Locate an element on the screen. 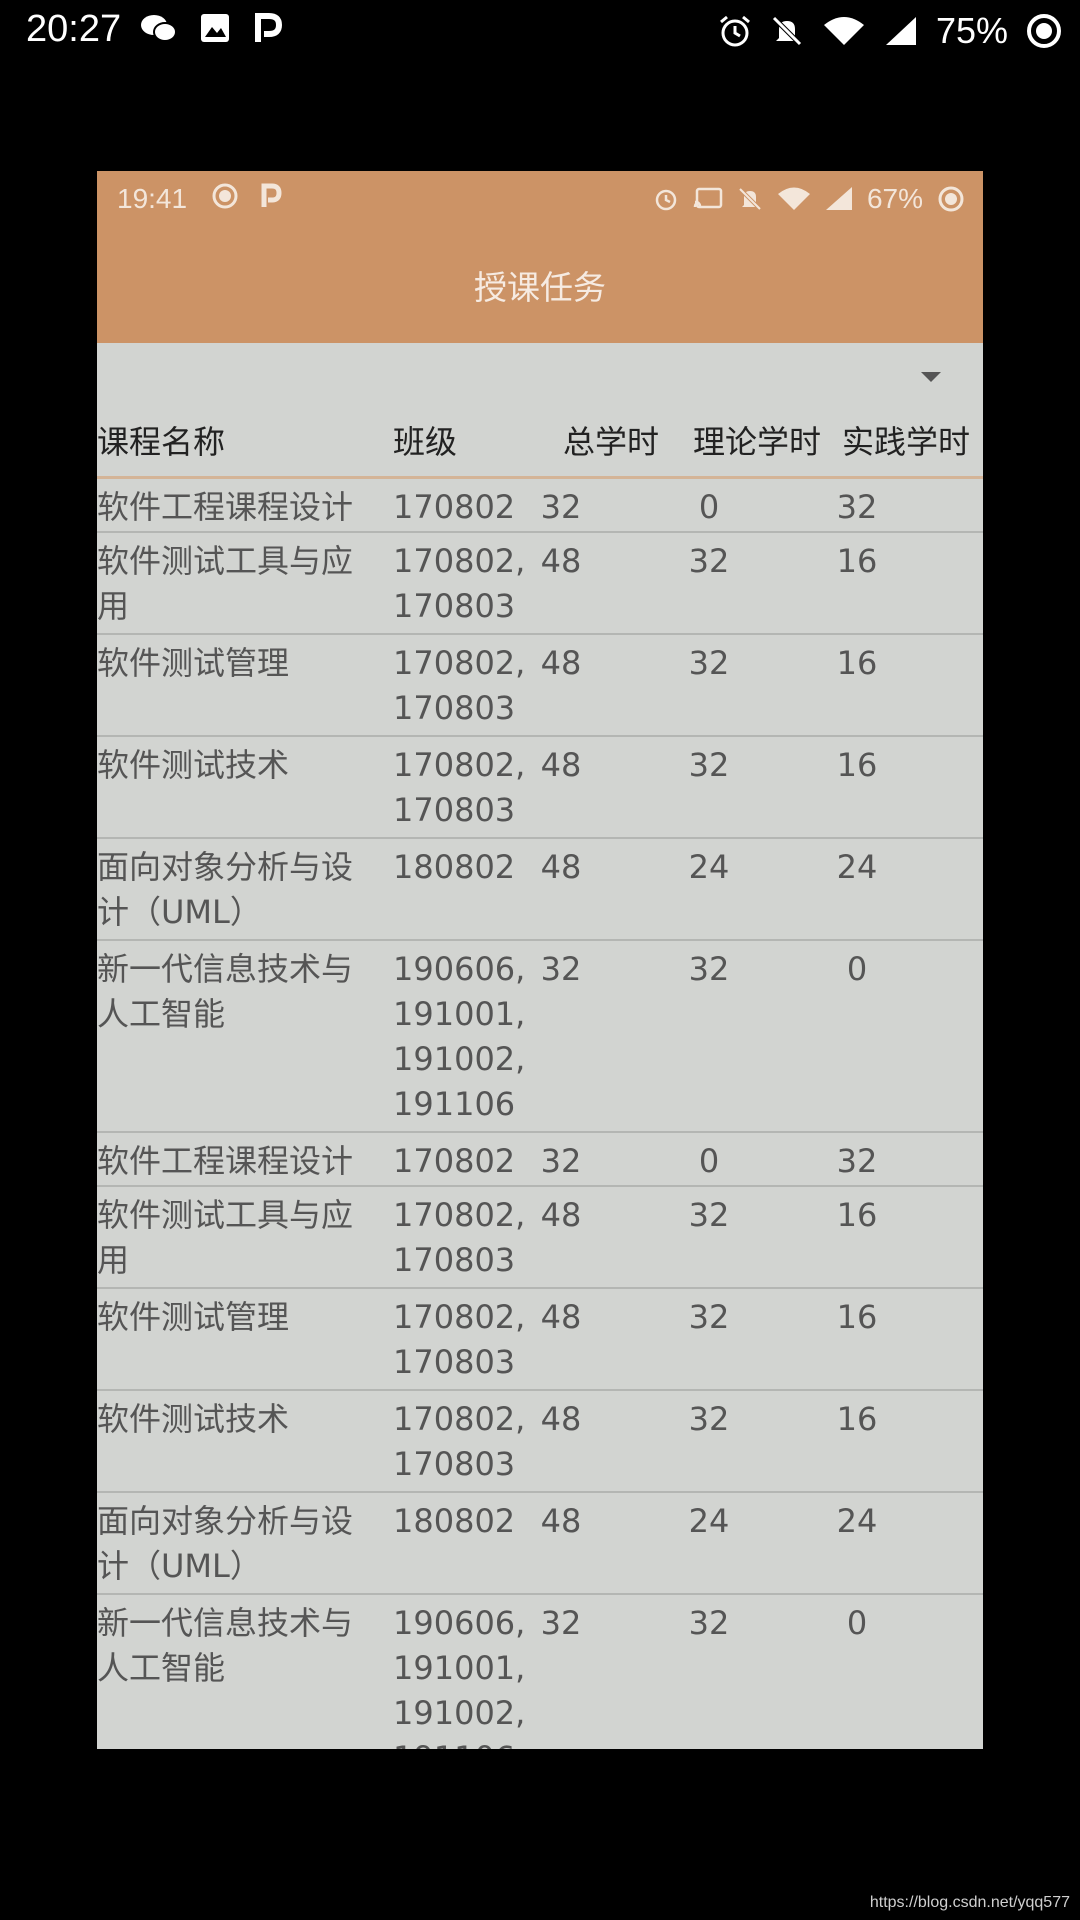  column-header-course: 课程名称 is located at coordinates (161, 442).